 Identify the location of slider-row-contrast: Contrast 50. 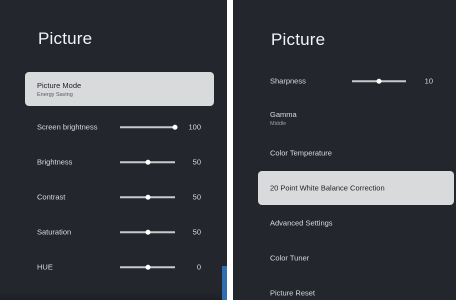
(119, 197).